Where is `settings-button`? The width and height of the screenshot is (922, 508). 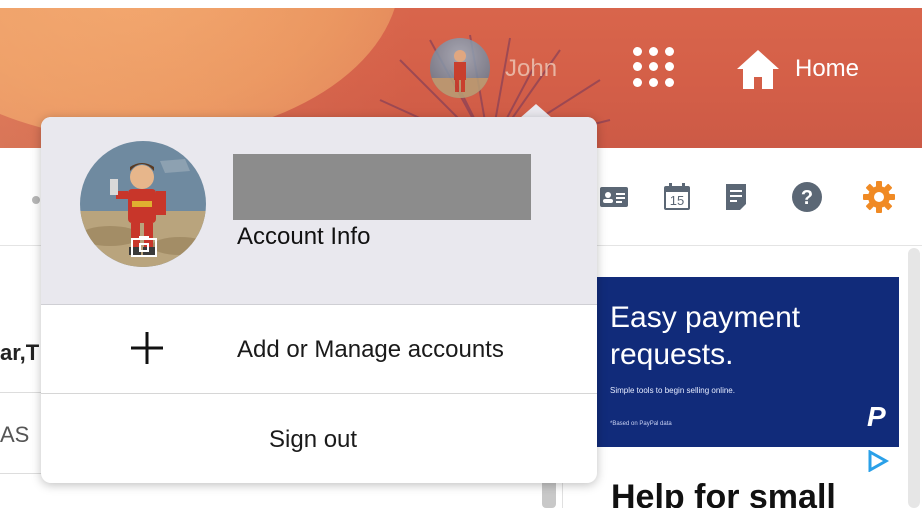 settings-button is located at coordinates (879, 197).